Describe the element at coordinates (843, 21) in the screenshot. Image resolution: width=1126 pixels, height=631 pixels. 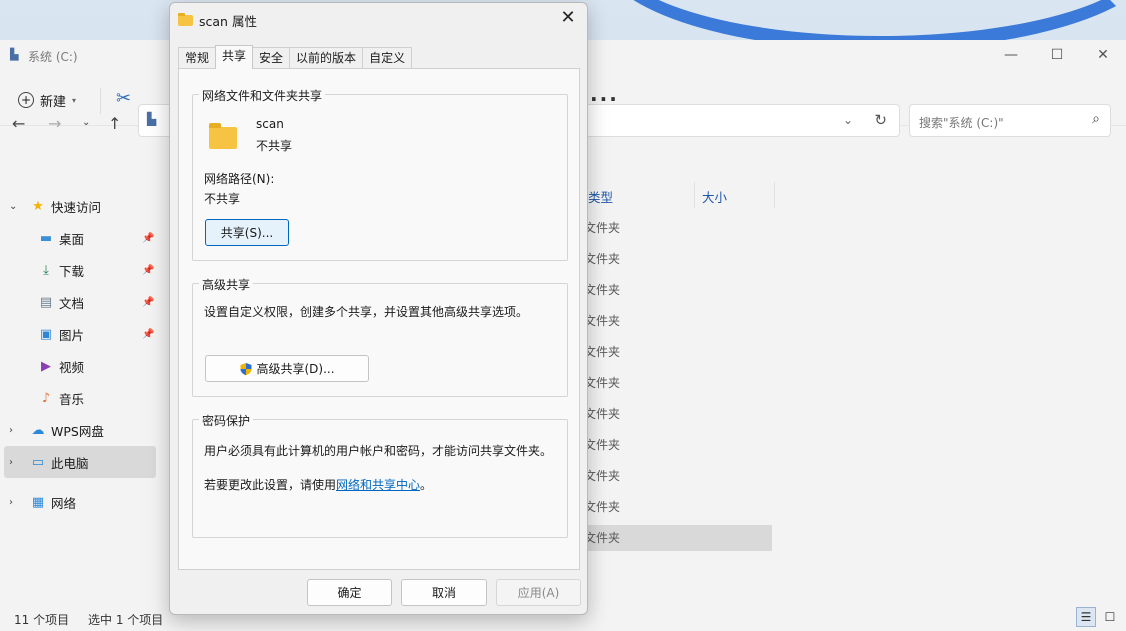
I see `desktop-wallpaper` at that location.